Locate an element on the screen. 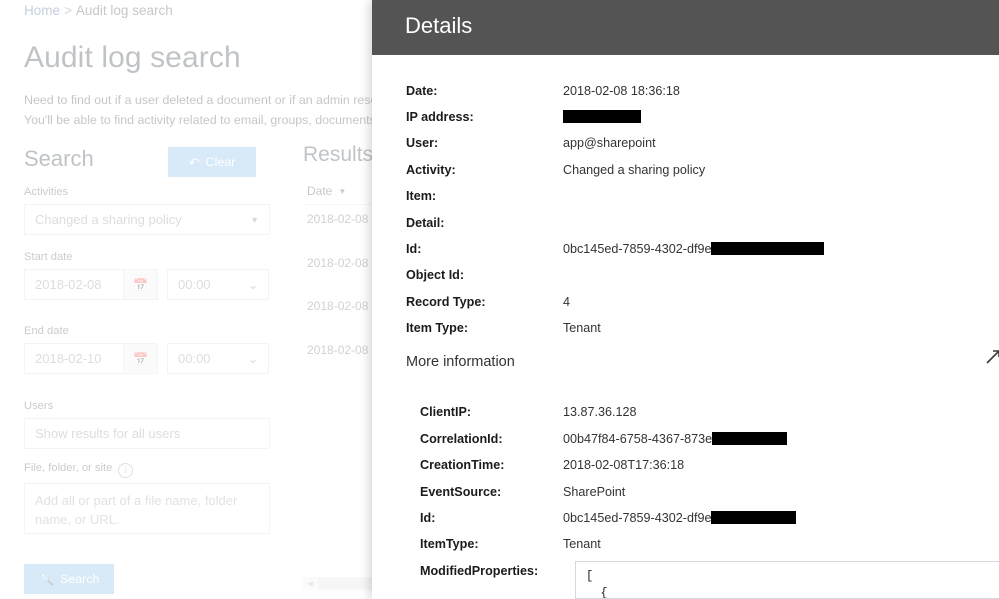  search-button: 🔍 Search is located at coordinates (69, 579).